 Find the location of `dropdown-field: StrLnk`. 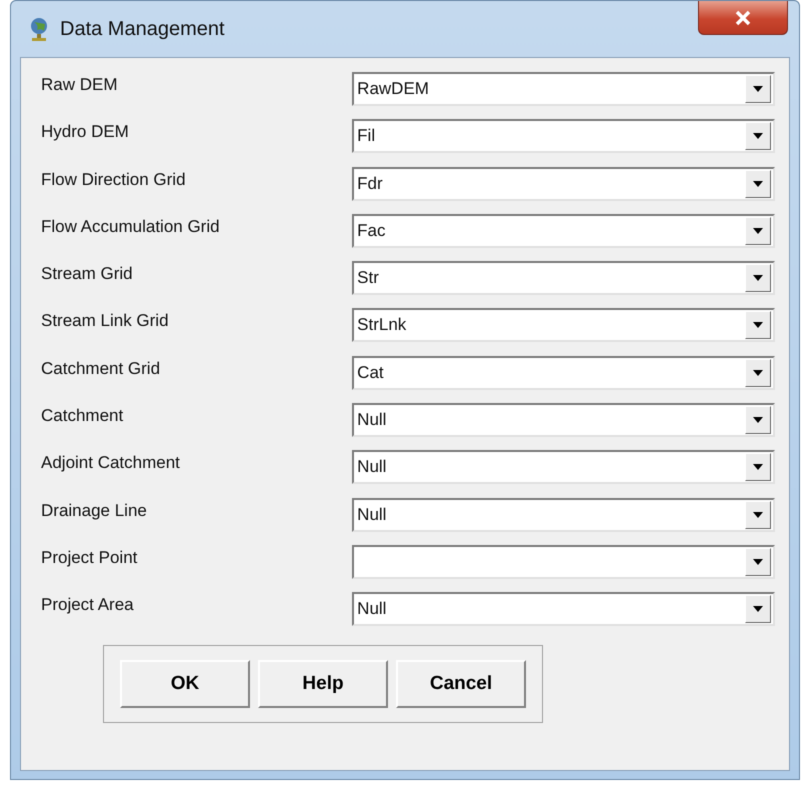

dropdown-field: StrLnk is located at coordinates (563, 325).